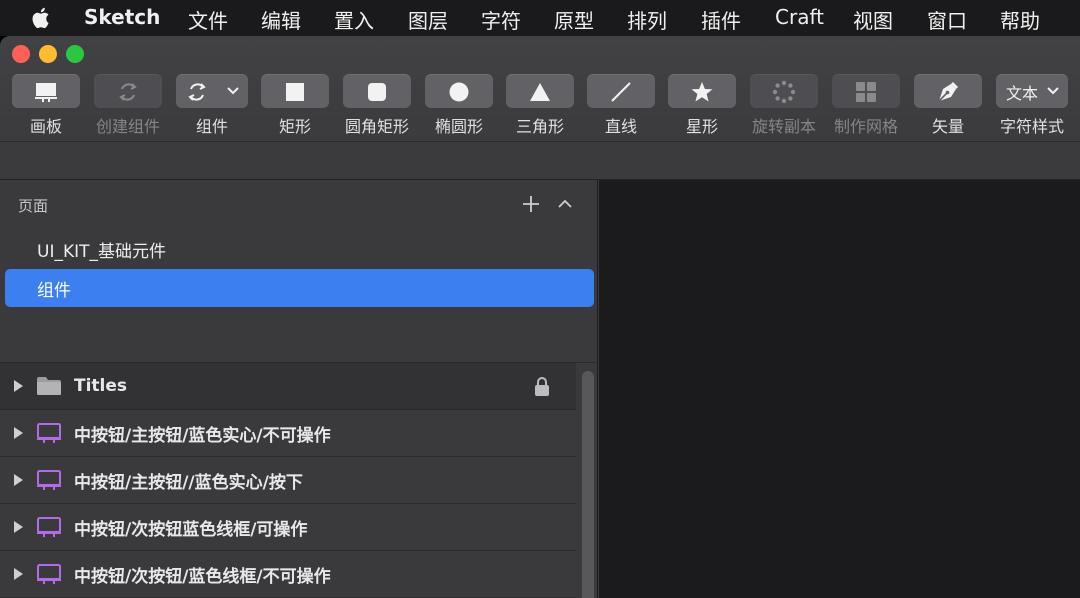 Image resolution: width=1080 pixels, height=598 pixels. What do you see at coordinates (197, 91) in the screenshot?
I see `symbol-icon` at bounding box center [197, 91].